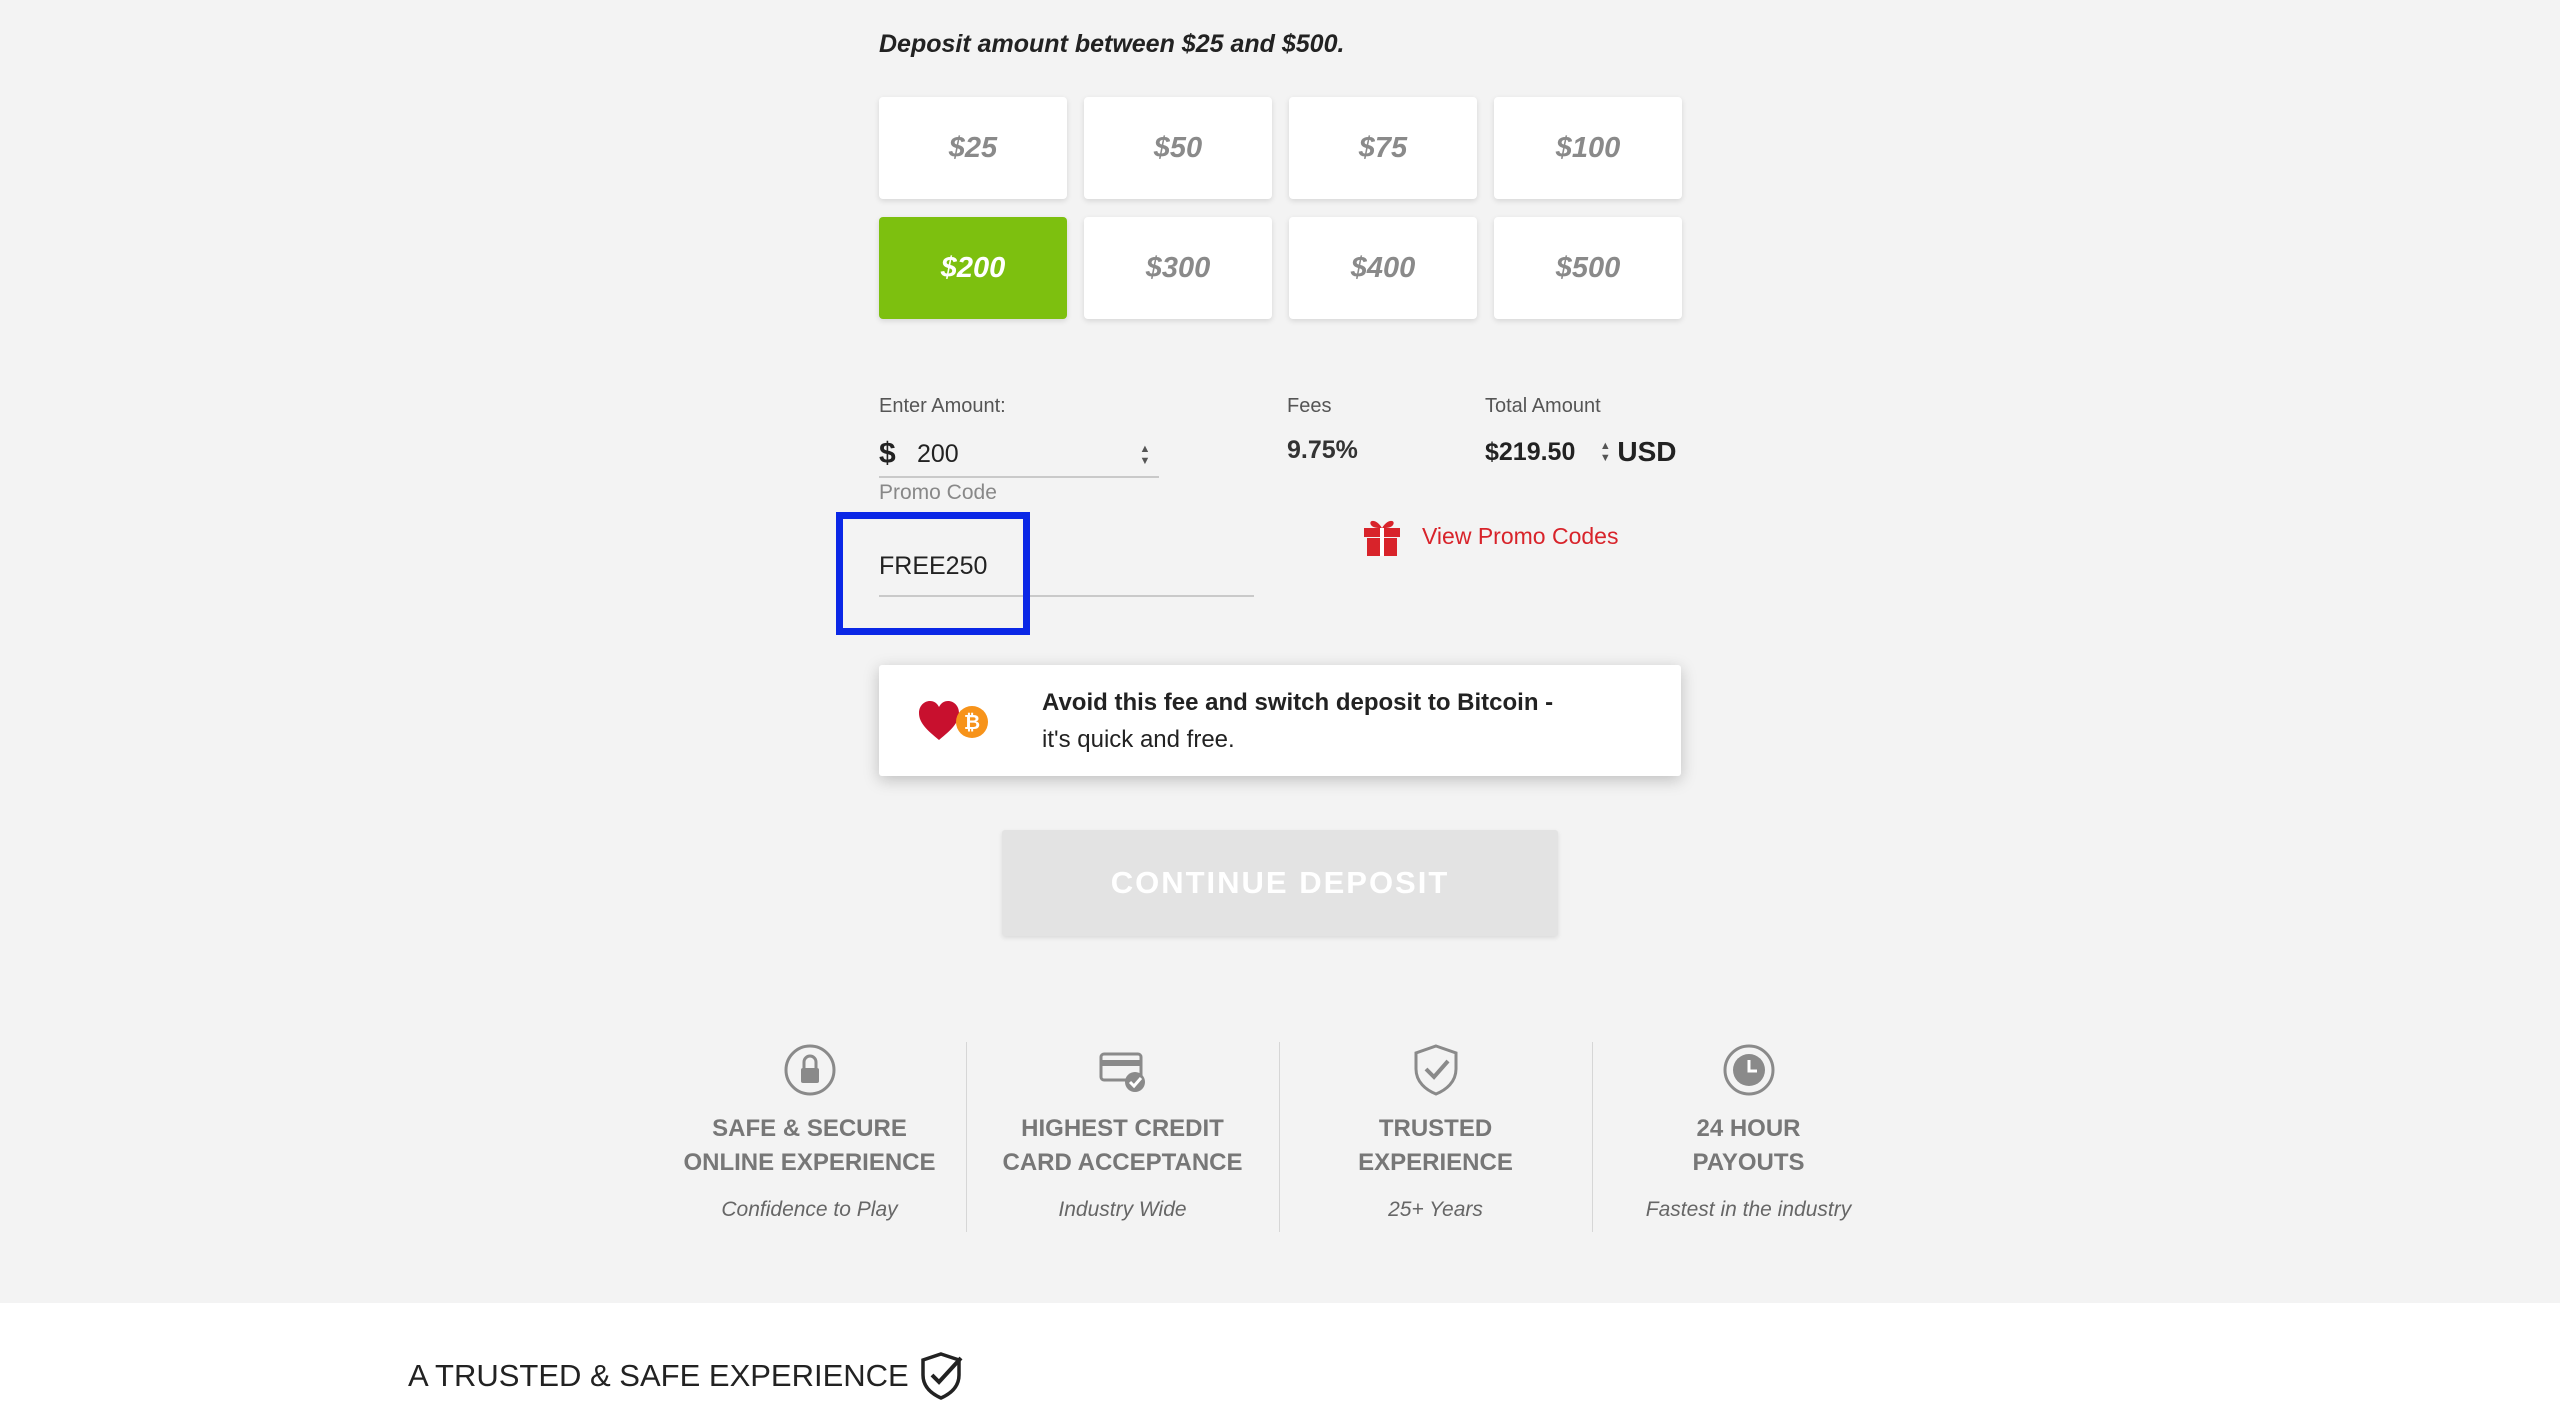 The width and height of the screenshot is (2560, 1405). I want to click on footer-band, so click(1280, 1354).